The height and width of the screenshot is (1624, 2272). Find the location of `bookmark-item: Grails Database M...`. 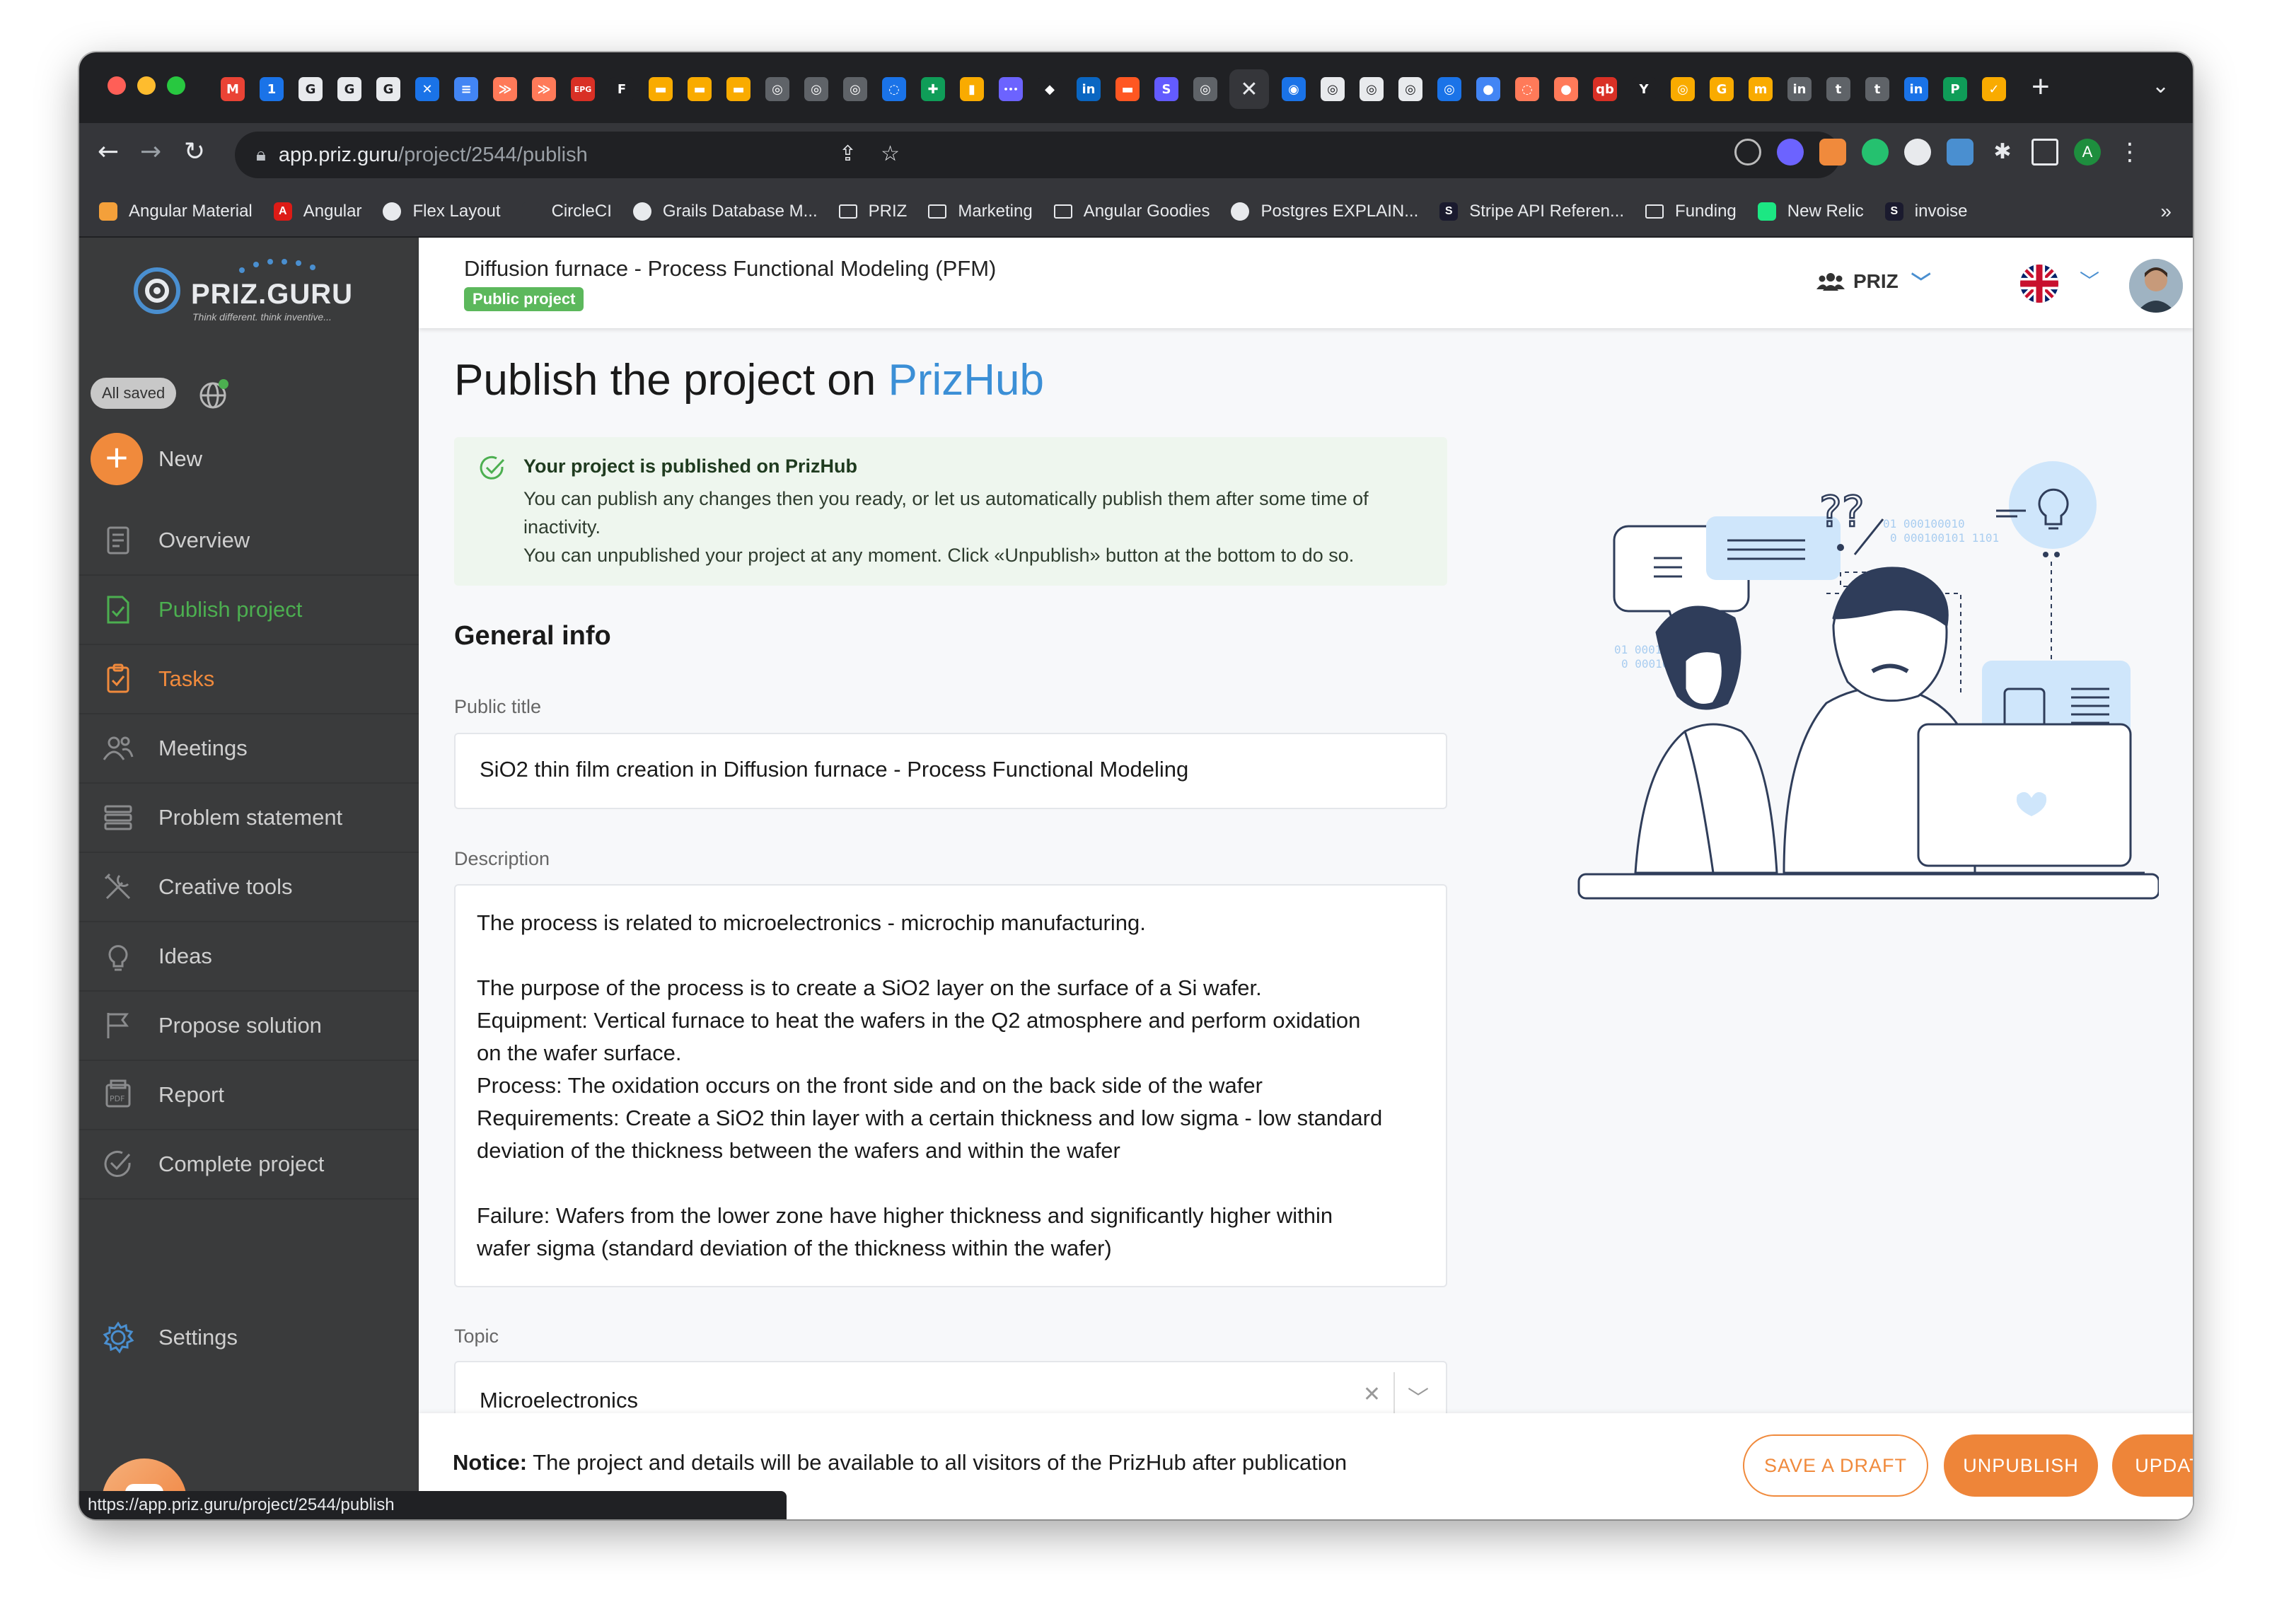

bookmark-item: Grails Database M... is located at coordinates (725, 211).